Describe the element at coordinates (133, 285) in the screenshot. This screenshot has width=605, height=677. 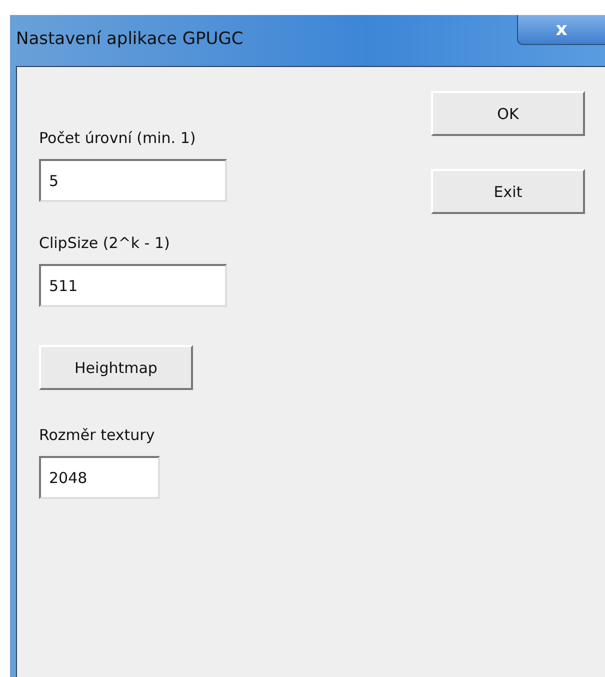
I see `input-field: 511` at that location.